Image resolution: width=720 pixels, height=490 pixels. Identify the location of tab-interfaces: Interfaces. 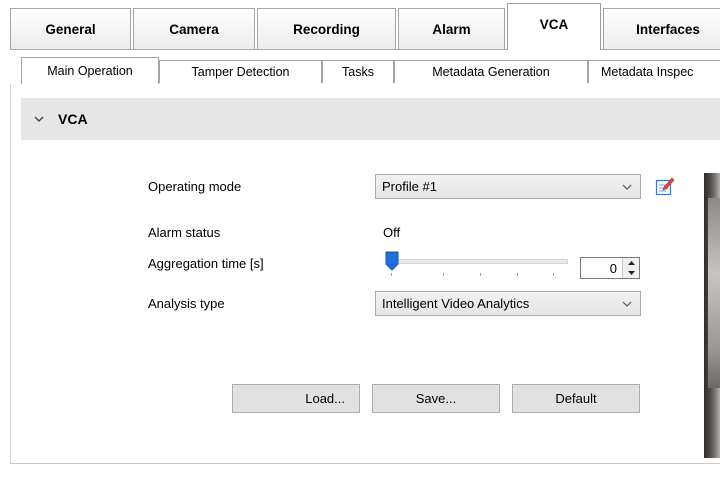
(661, 28).